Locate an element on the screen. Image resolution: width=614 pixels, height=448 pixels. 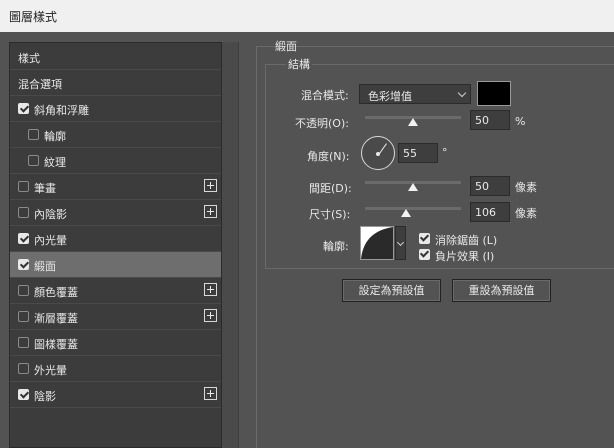
style-item-label: 混合選項 is located at coordinates (40, 84).